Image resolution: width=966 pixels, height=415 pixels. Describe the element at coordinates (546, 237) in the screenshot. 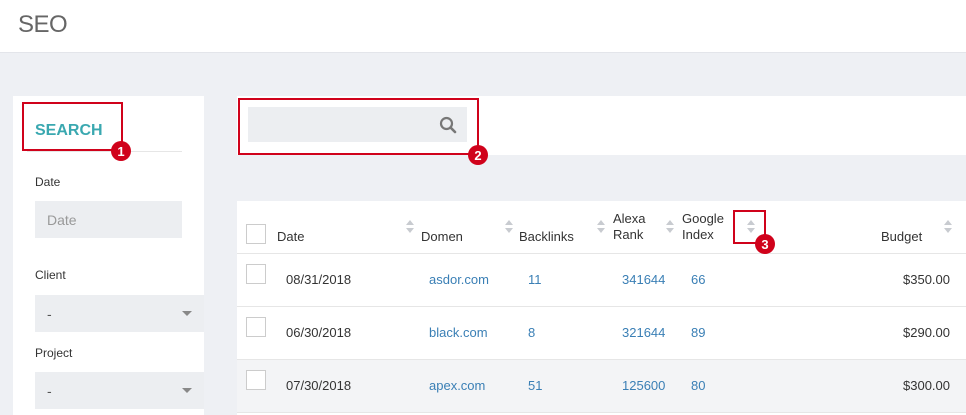

I see `column-header-backlinks: Backlinks` at that location.